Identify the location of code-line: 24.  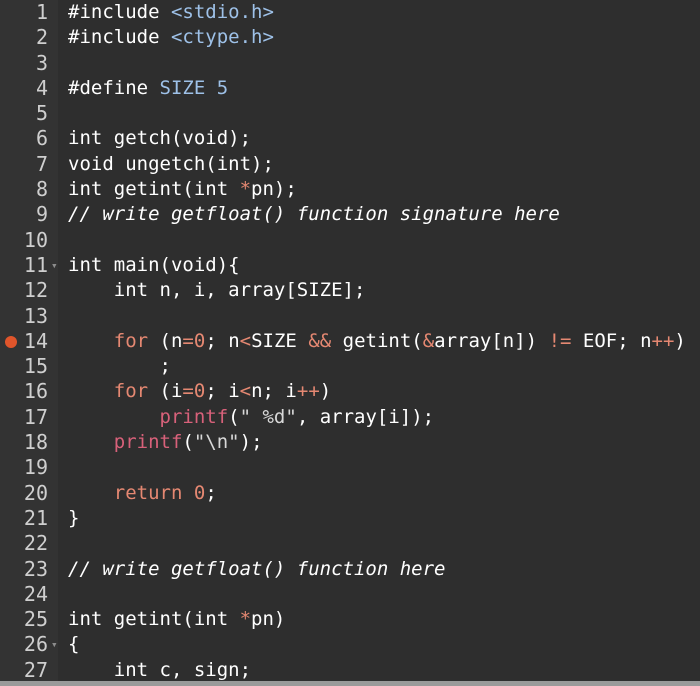
(350, 594).